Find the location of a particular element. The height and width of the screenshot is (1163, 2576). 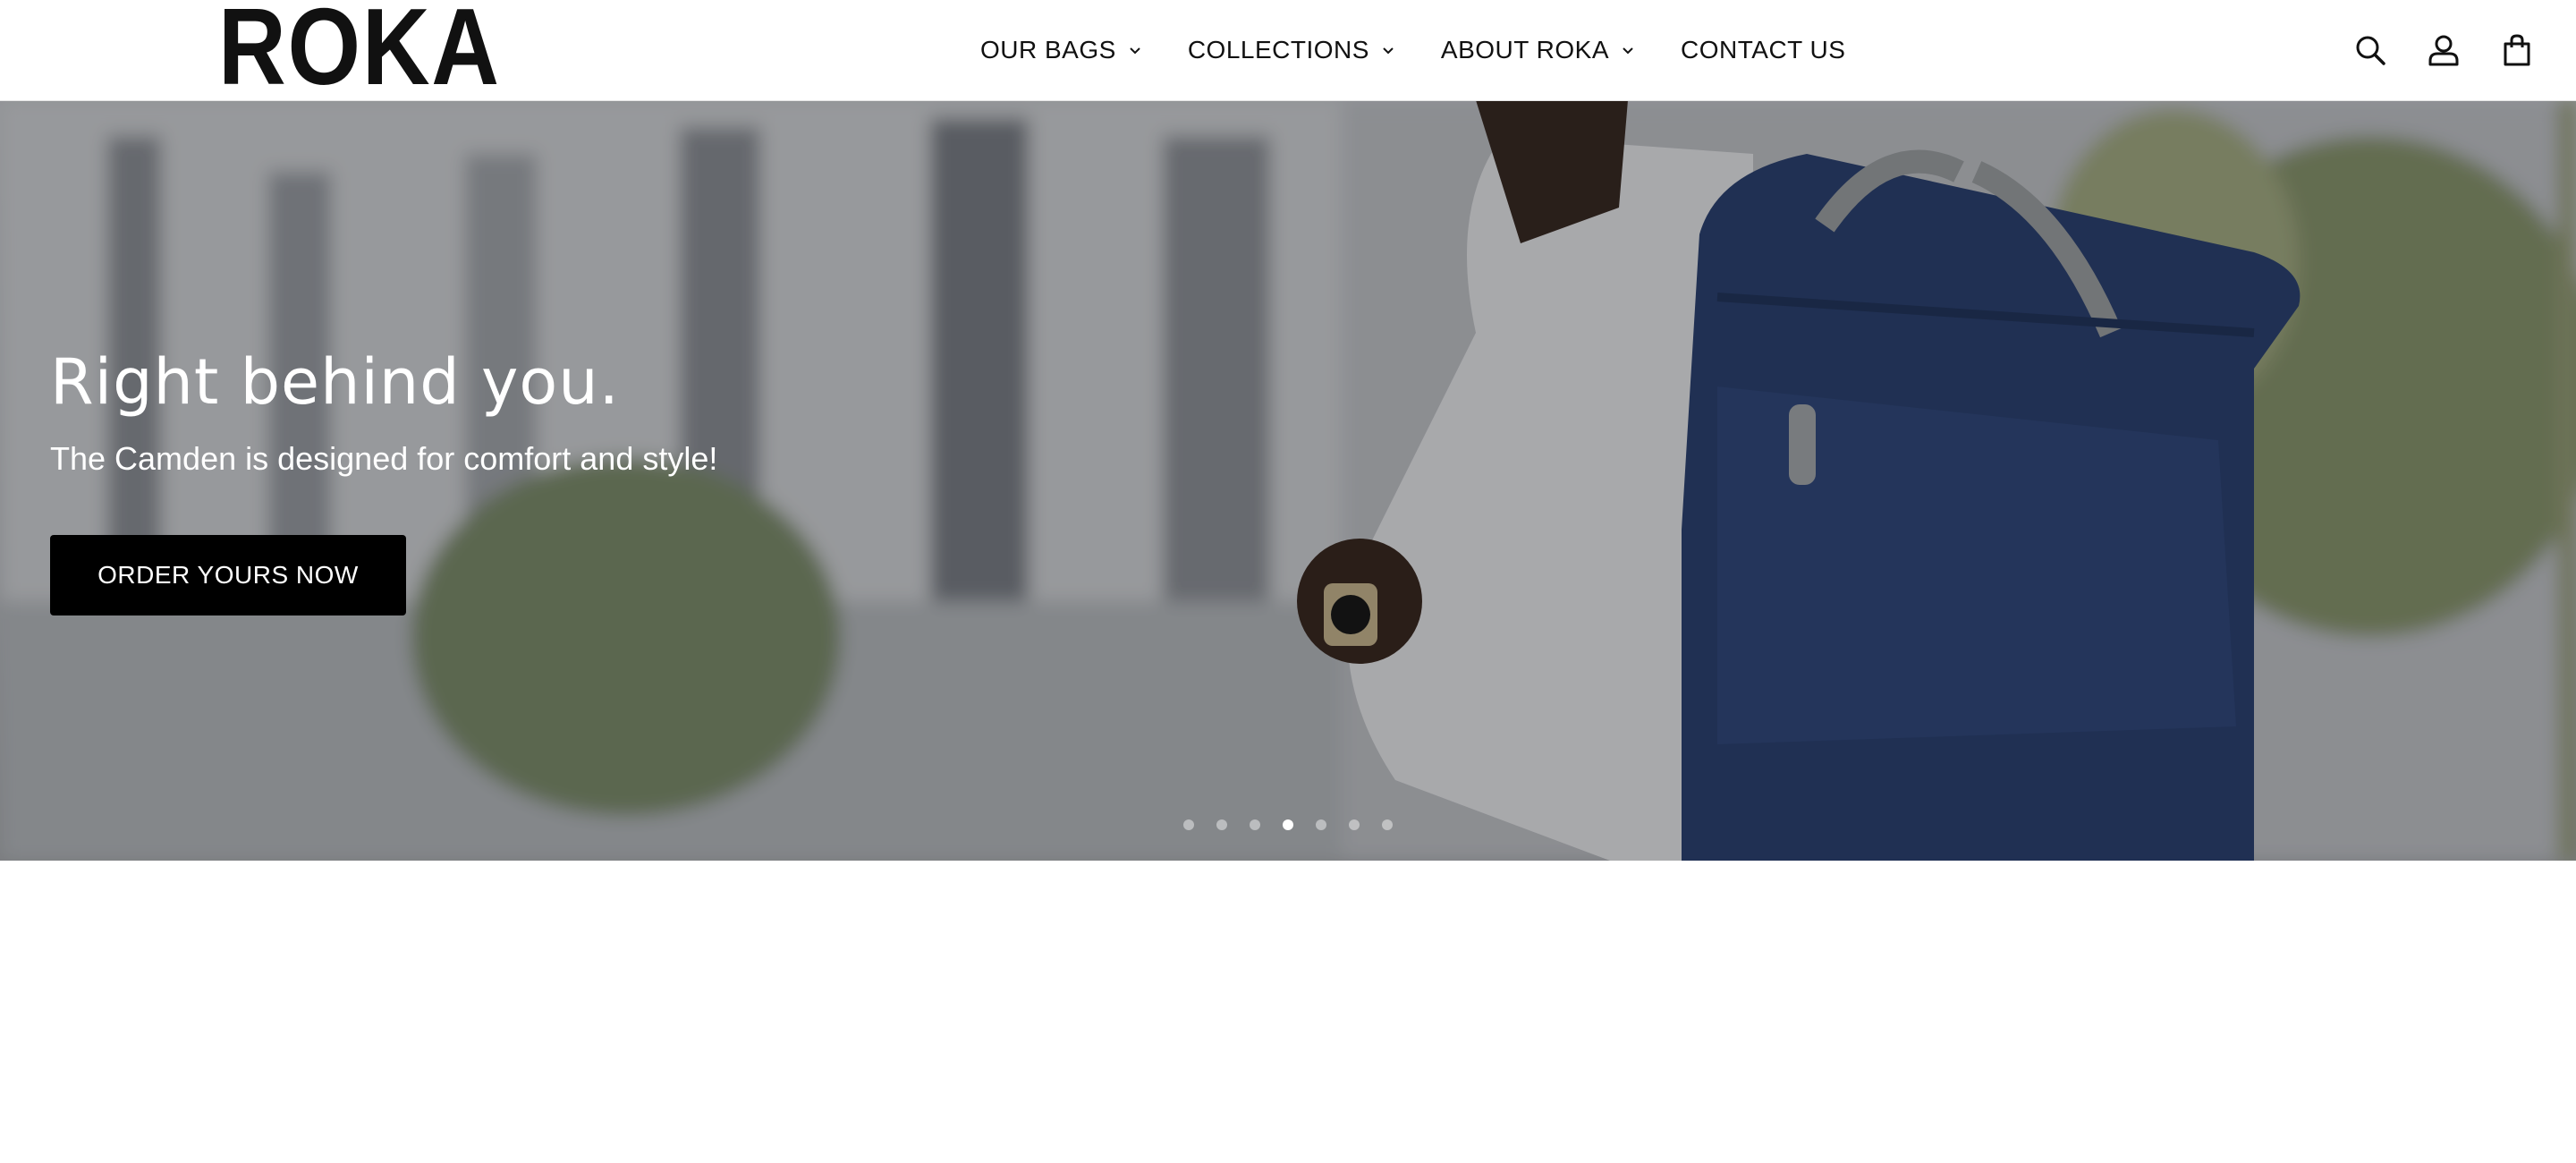

nav-item-label: CONTACT US is located at coordinates (1763, 50).